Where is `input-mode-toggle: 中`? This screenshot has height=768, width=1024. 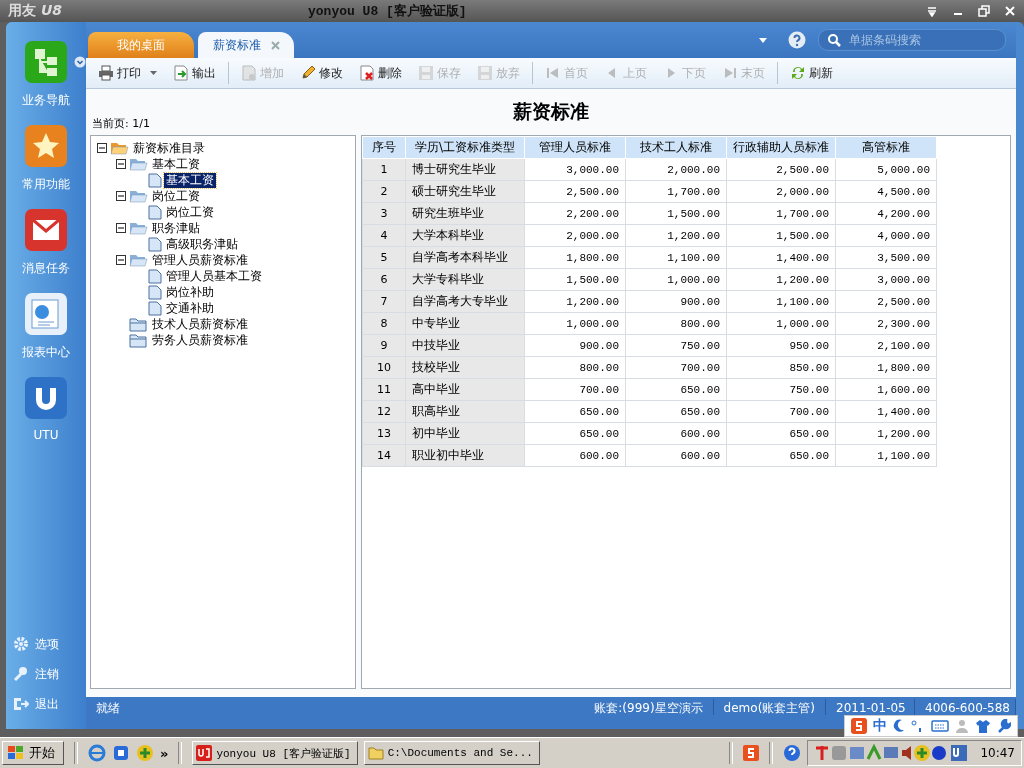
input-mode-toggle: 中 is located at coordinates (880, 726).